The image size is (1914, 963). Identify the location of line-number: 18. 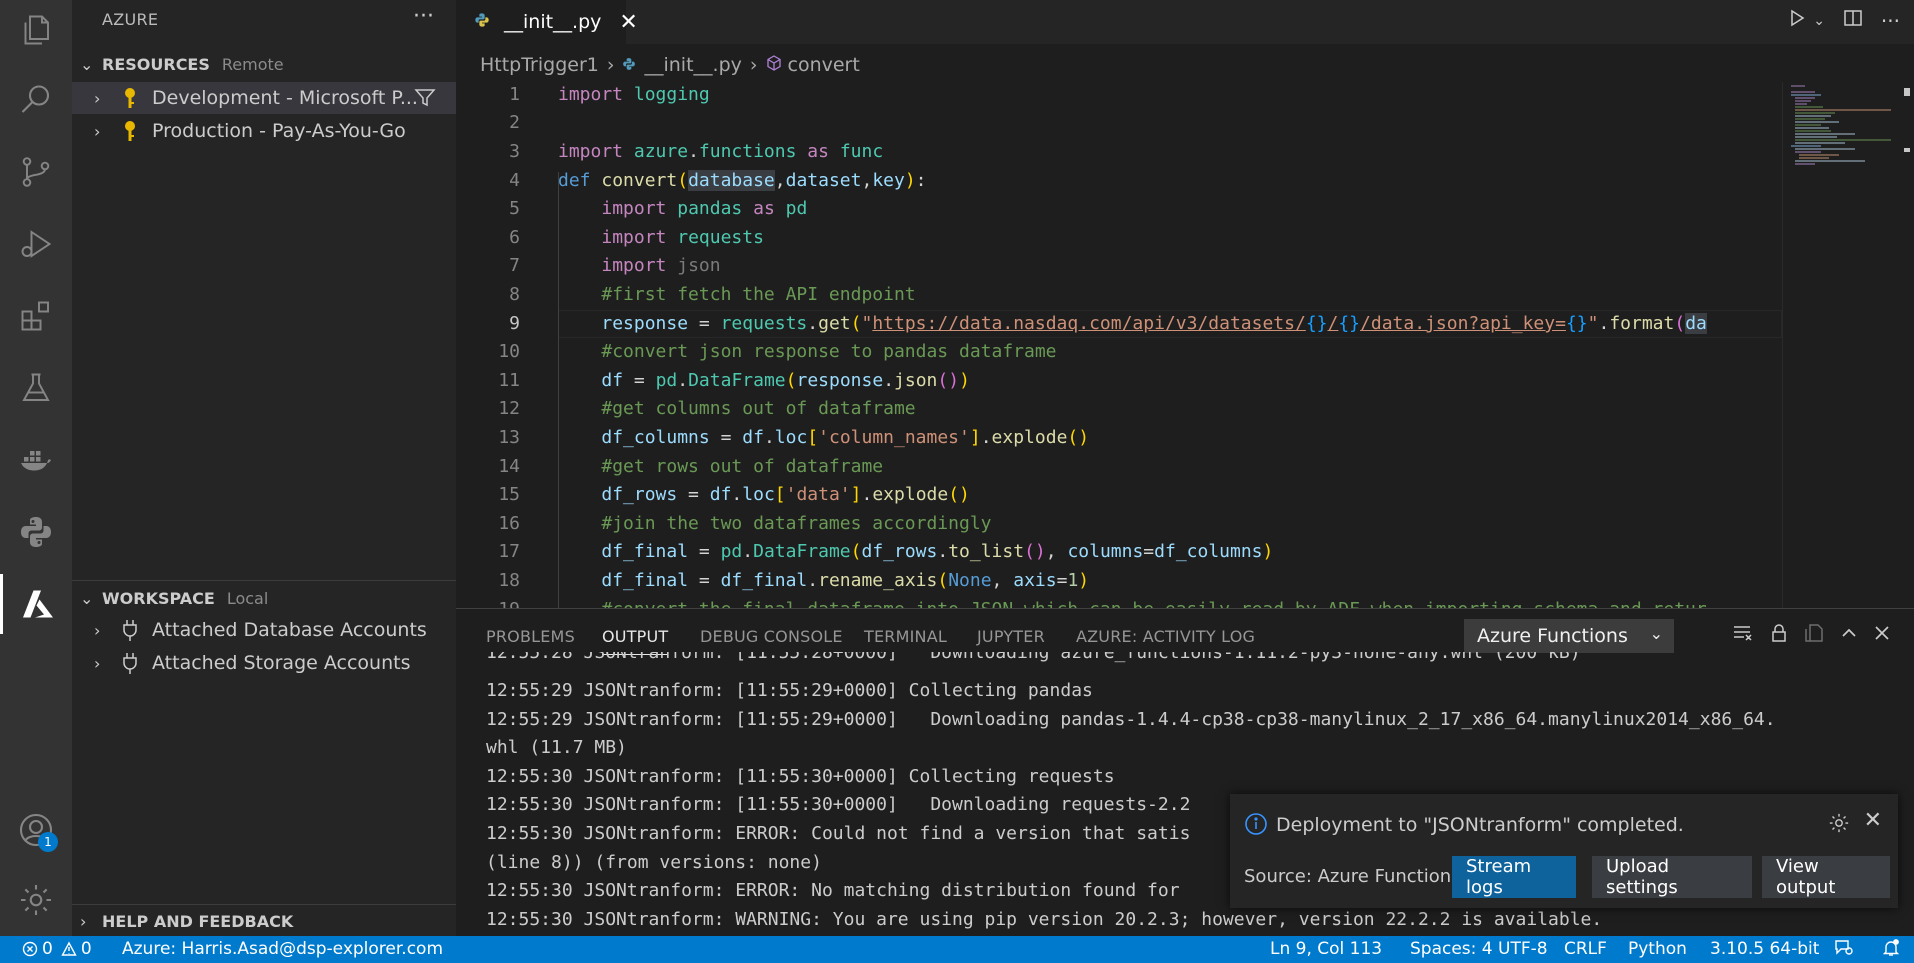
(509, 580).